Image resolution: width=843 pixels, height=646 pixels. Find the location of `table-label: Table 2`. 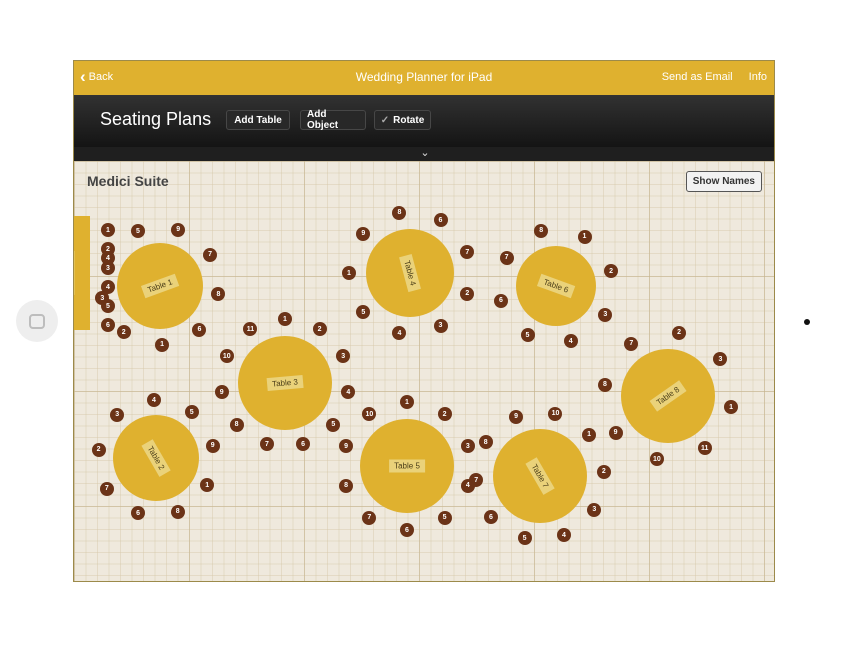

table-label: Table 2 is located at coordinates (156, 458).